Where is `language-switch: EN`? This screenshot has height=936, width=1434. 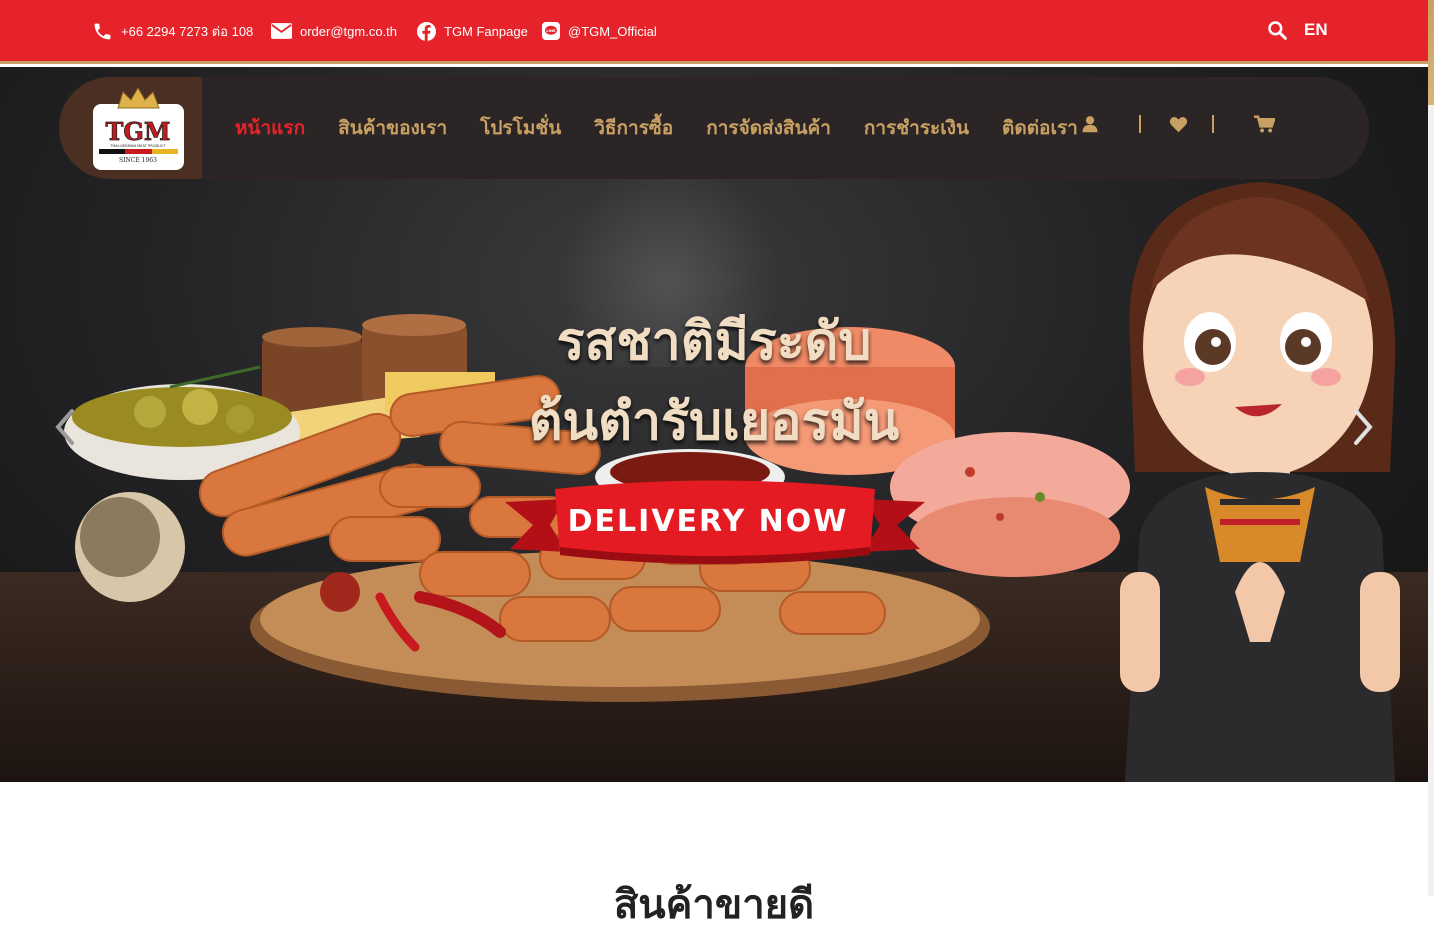 language-switch: EN is located at coordinates (1316, 30).